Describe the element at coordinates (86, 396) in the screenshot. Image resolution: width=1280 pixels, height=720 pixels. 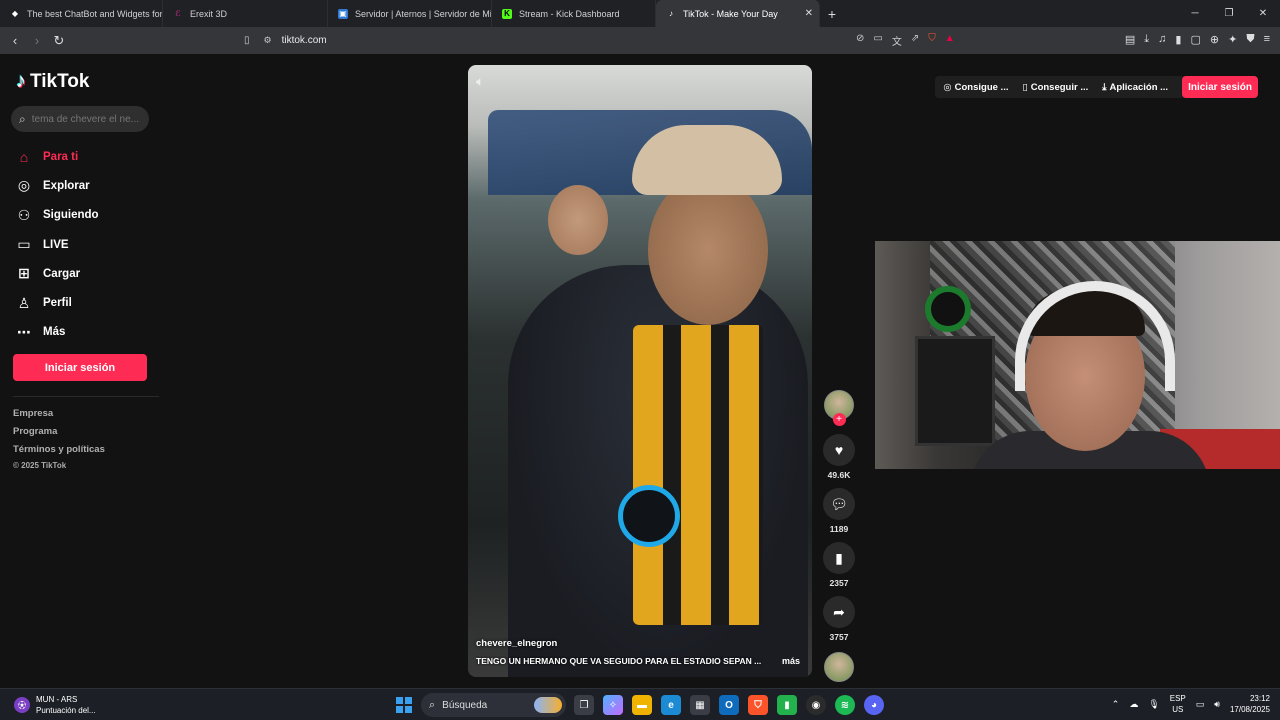
I see `sidebar-divider` at that location.